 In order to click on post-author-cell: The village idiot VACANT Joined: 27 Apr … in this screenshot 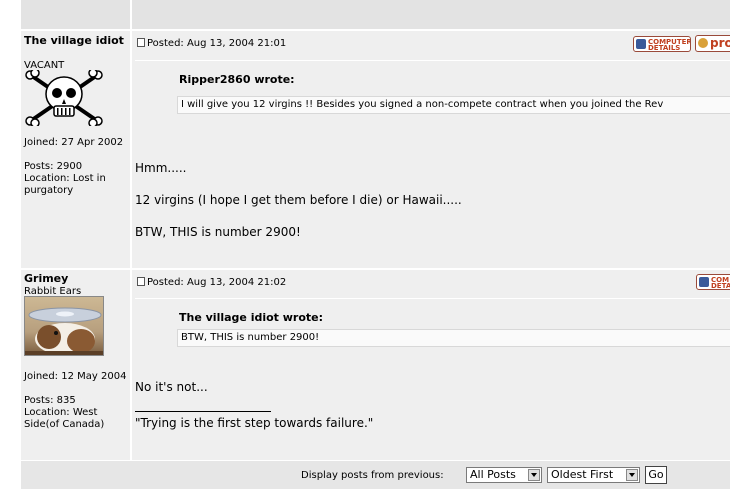, I will do `click(75, 149)`.